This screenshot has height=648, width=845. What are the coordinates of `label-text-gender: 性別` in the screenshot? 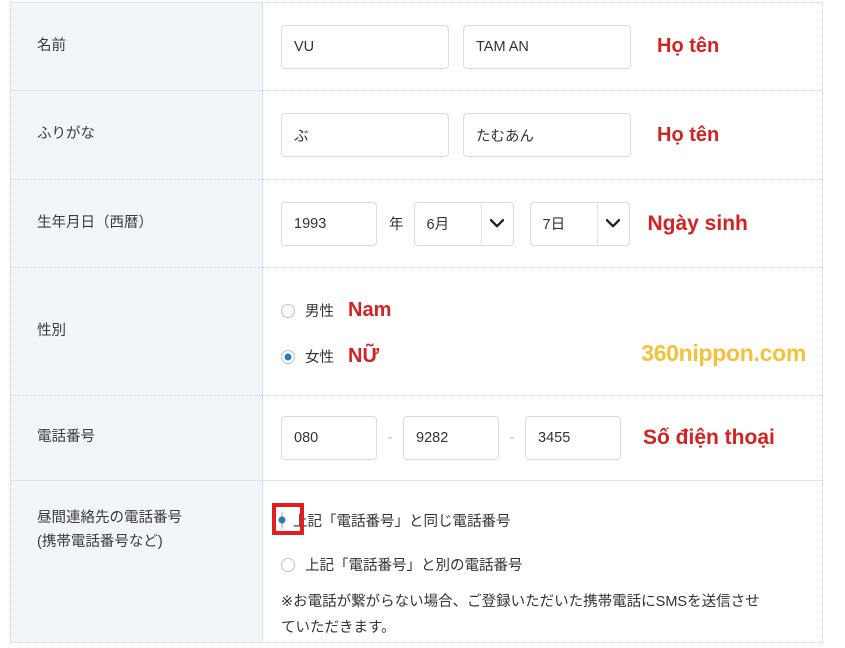 It's located at (51, 330).